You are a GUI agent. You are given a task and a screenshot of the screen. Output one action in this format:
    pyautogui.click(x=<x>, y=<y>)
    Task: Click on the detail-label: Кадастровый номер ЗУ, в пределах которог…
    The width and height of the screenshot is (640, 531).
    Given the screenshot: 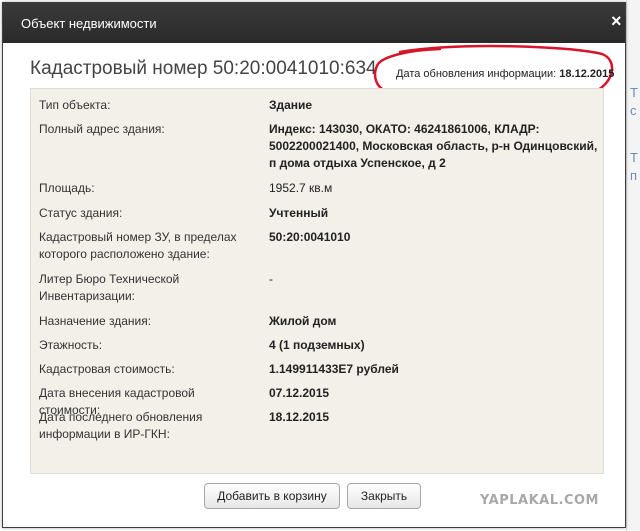 What is the action you would take?
    pyautogui.click(x=138, y=245)
    